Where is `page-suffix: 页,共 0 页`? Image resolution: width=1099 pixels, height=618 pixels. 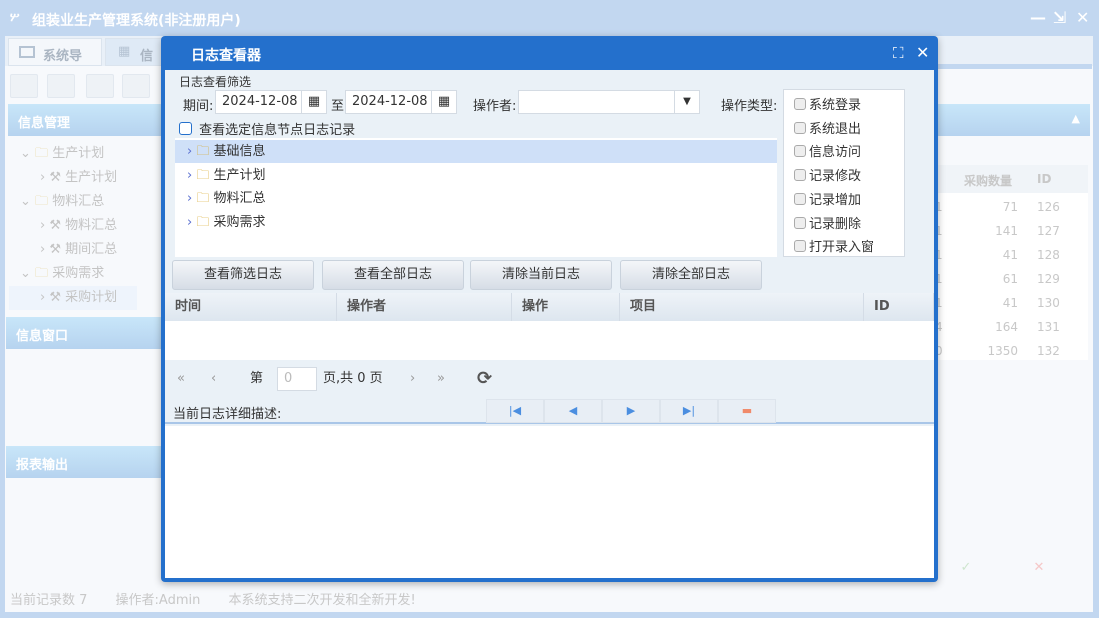 page-suffix: 页,共 0 页 is located at coordinates (353, 378).